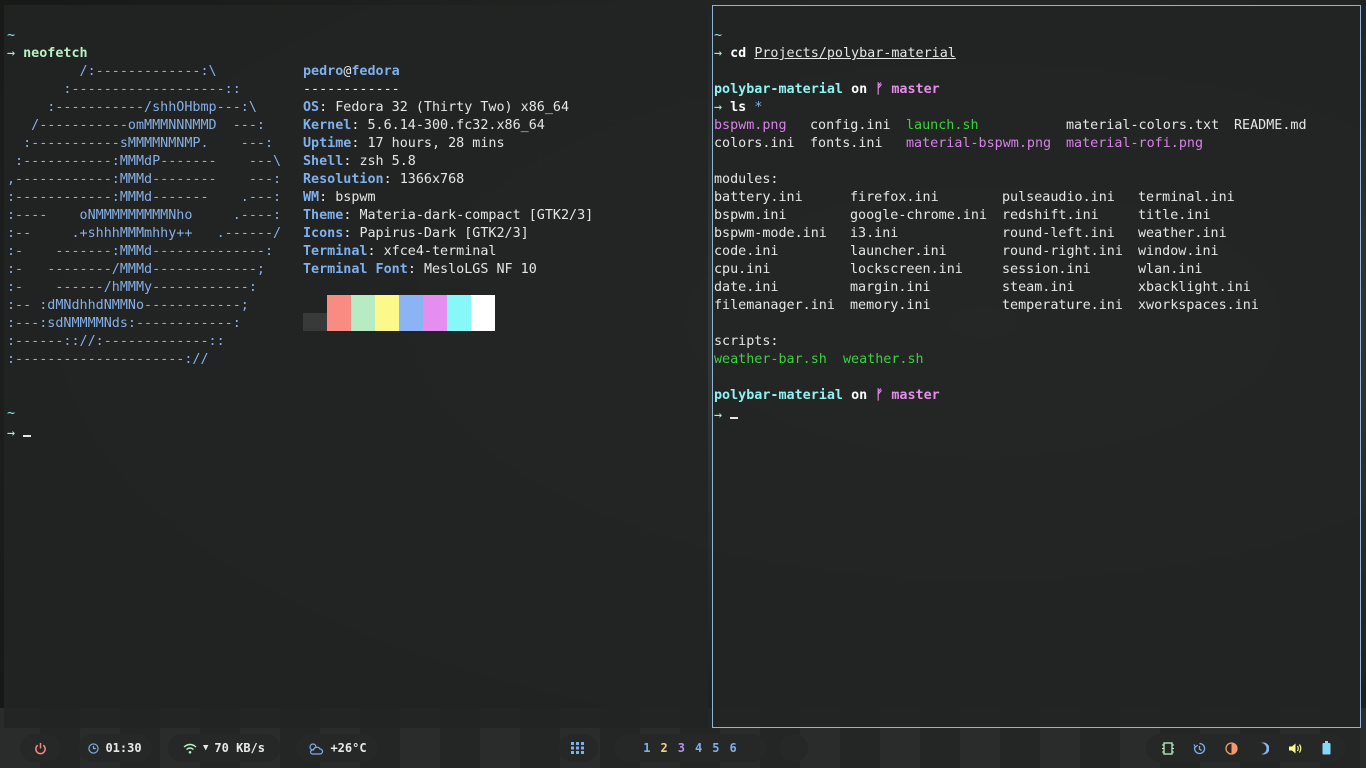 This screenshot has height=768, width=1366. What do you see at coordinates (1037, 108) in the screenshot?
I see `command-line: → ls *` at bounding box center [1037, 108].